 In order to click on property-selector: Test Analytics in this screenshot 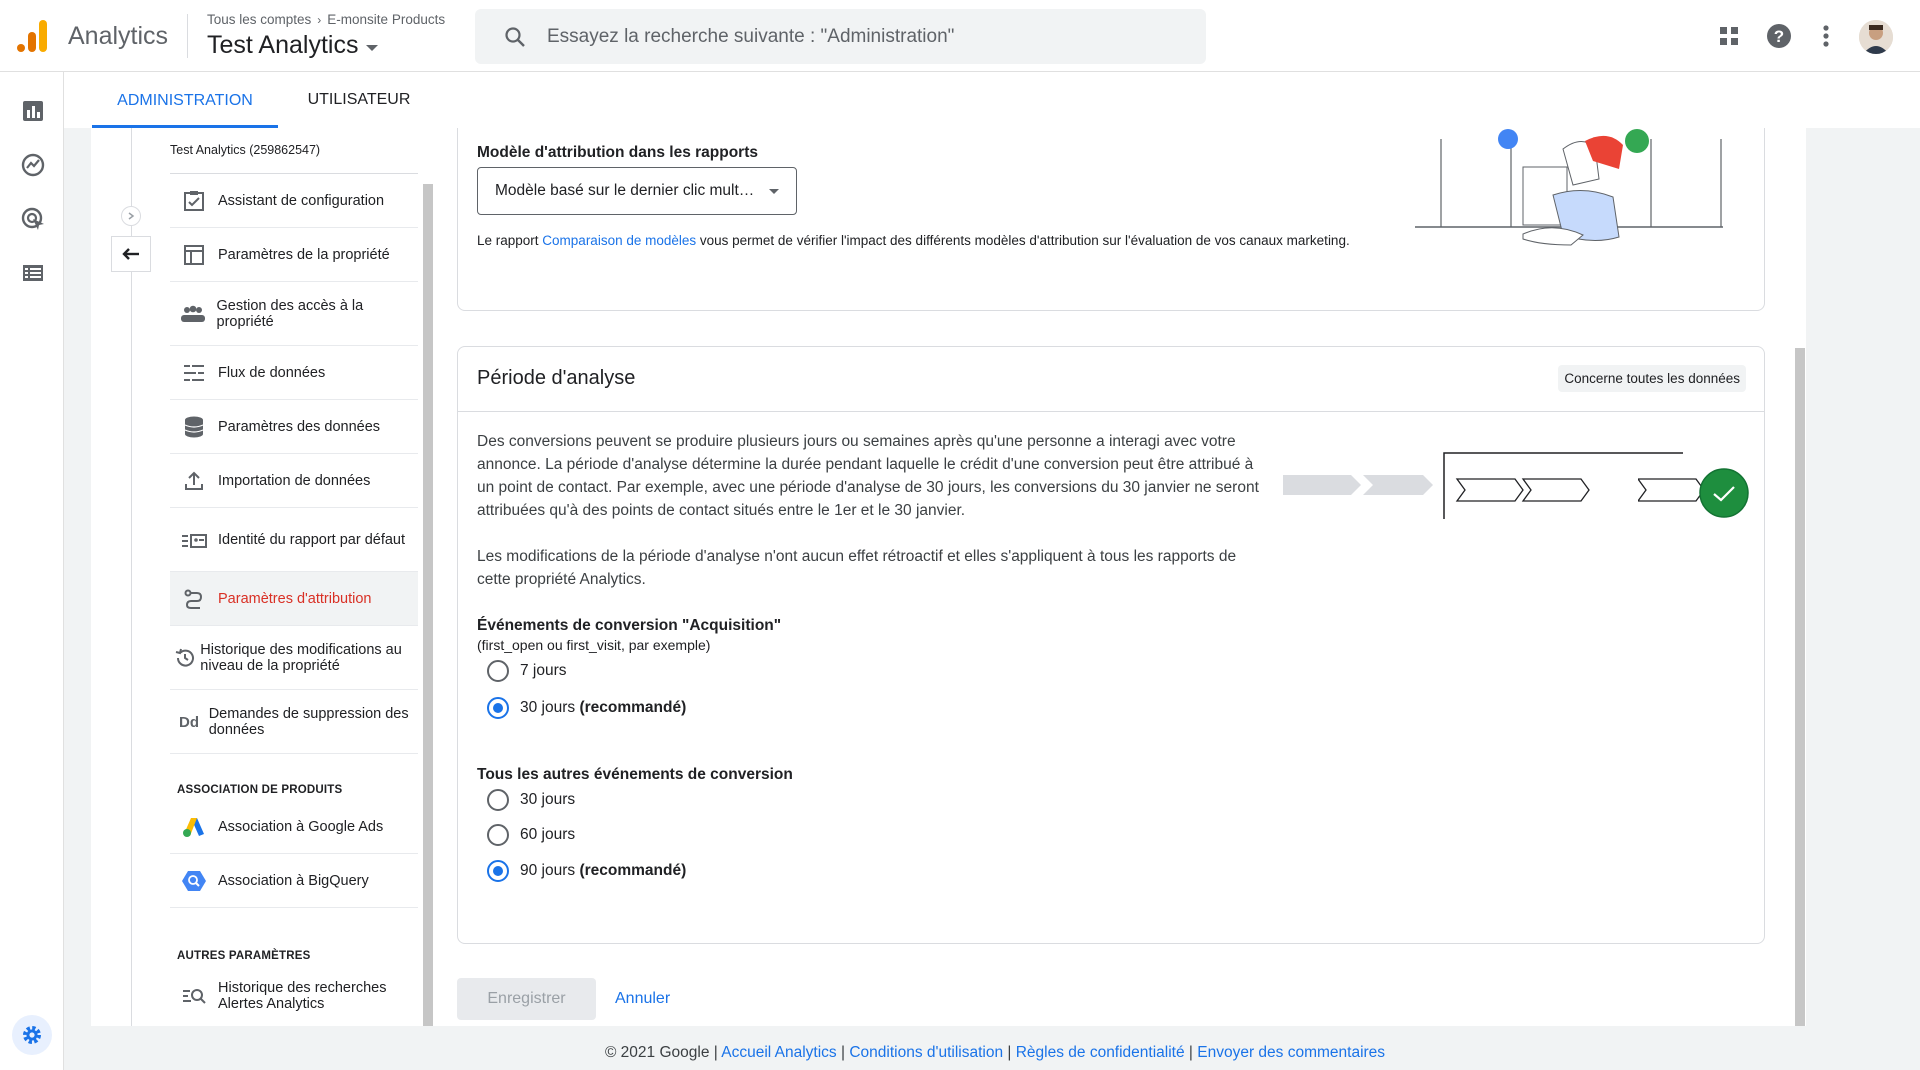, I will do `click(293, 45)`.